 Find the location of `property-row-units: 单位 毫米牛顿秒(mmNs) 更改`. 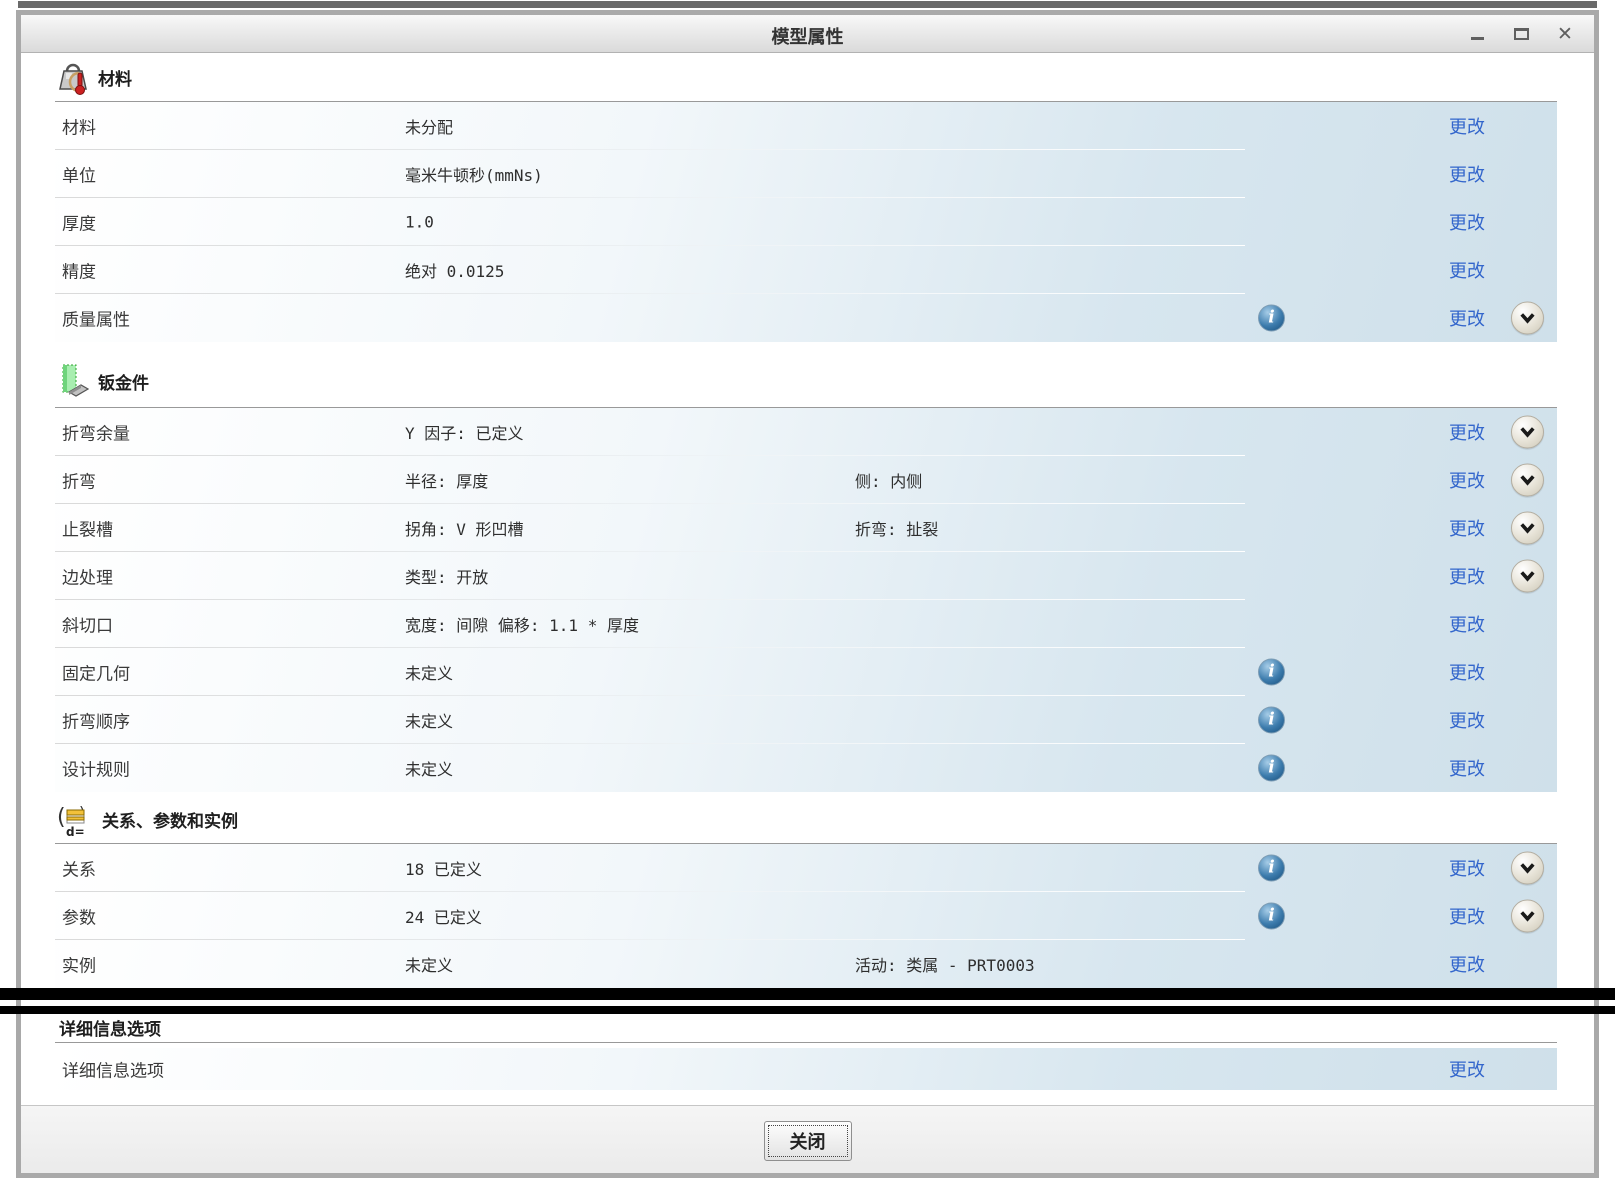

property-row-units: 单位 毫米牛顿秒(mmNs) 更改 is located at coordinates (806, 174).